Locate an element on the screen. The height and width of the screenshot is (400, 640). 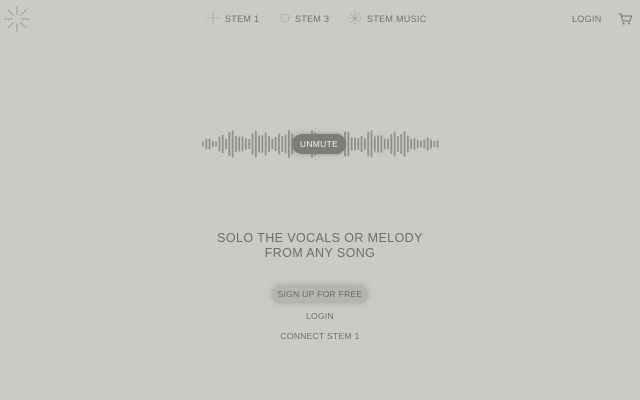
nav-item-label: STEM 1 is located at coordinates (242, 19).